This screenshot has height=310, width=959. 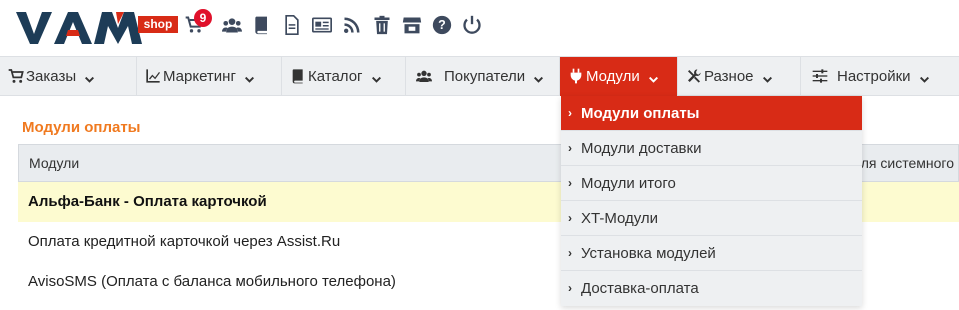 I want to click on newspaper-icon, so click(x=322, y=25).